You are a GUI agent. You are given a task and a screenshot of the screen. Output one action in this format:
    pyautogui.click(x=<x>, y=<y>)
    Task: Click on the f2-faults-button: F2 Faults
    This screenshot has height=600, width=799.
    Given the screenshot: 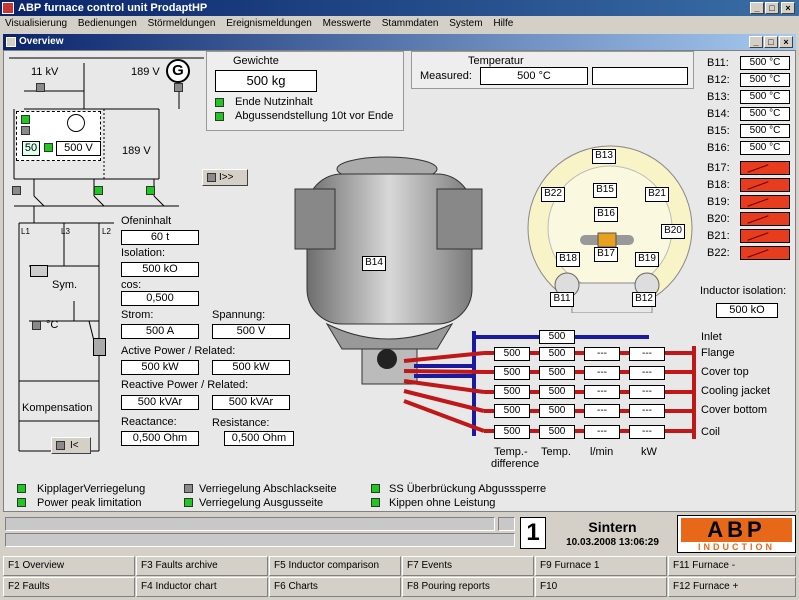 What is the action you would take?
    pyautogui.click(x=69, y=587)
    